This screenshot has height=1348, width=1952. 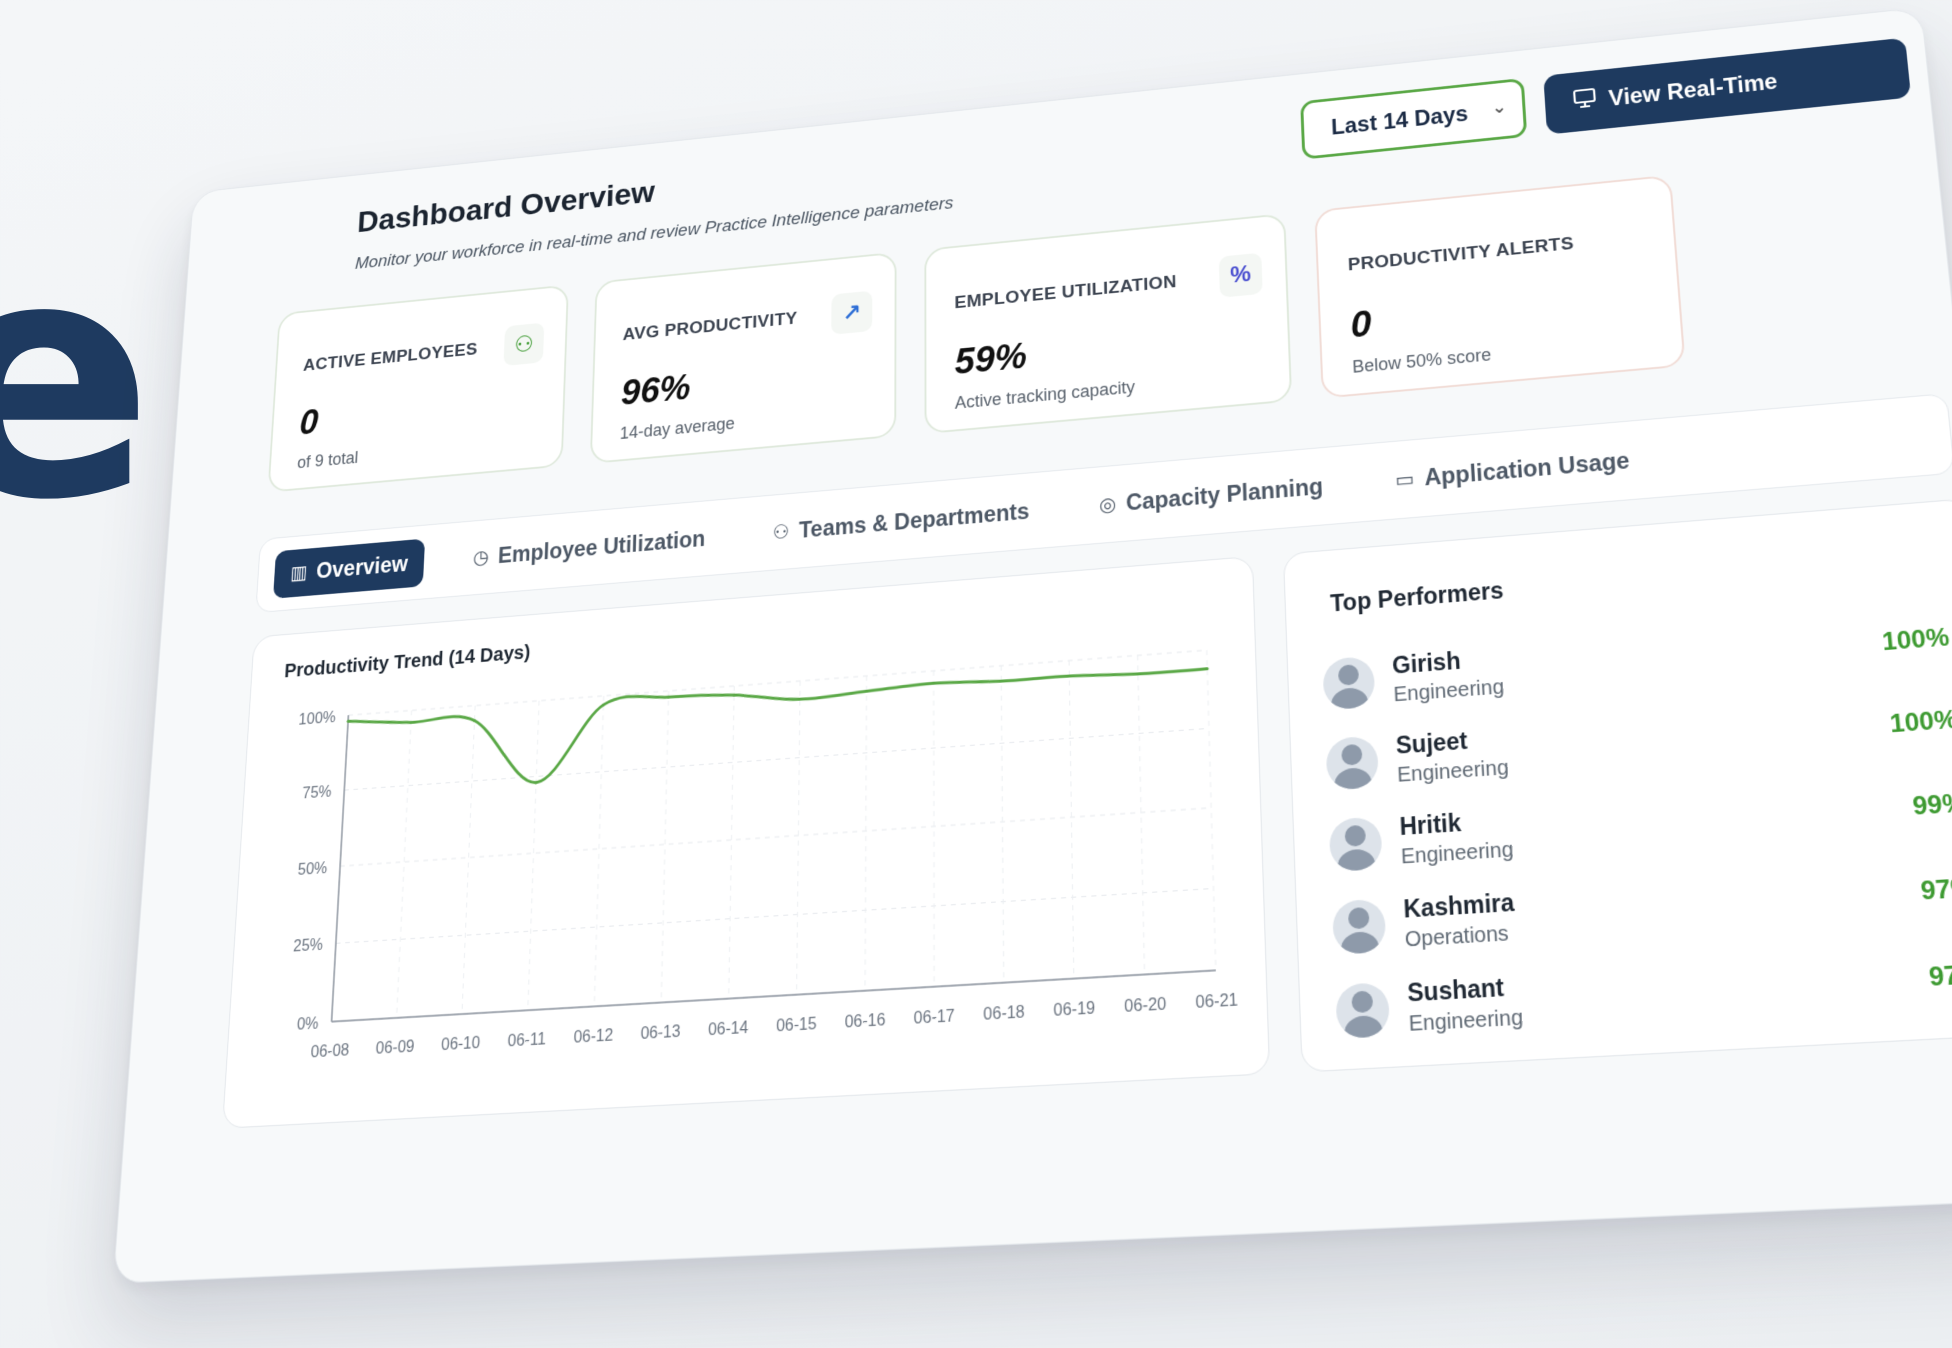 I want to click on x-tick-label: 06-08, so click(x=330, y=1052).